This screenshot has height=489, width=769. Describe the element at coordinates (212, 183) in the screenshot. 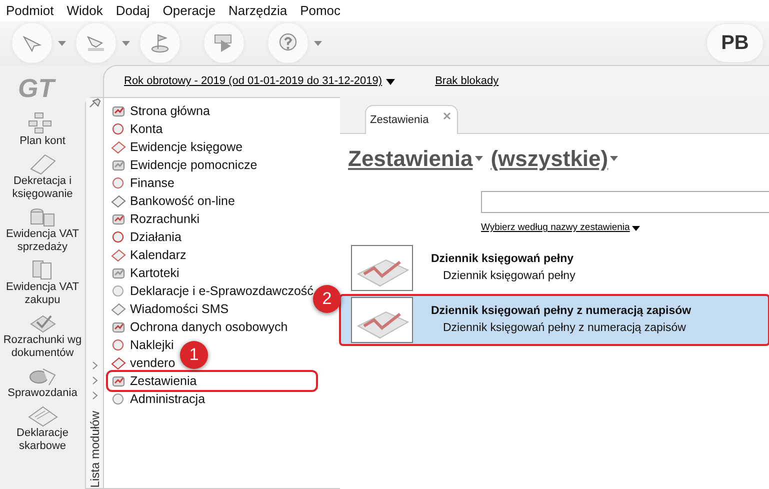

I see `module-item: Finanse` at that location.